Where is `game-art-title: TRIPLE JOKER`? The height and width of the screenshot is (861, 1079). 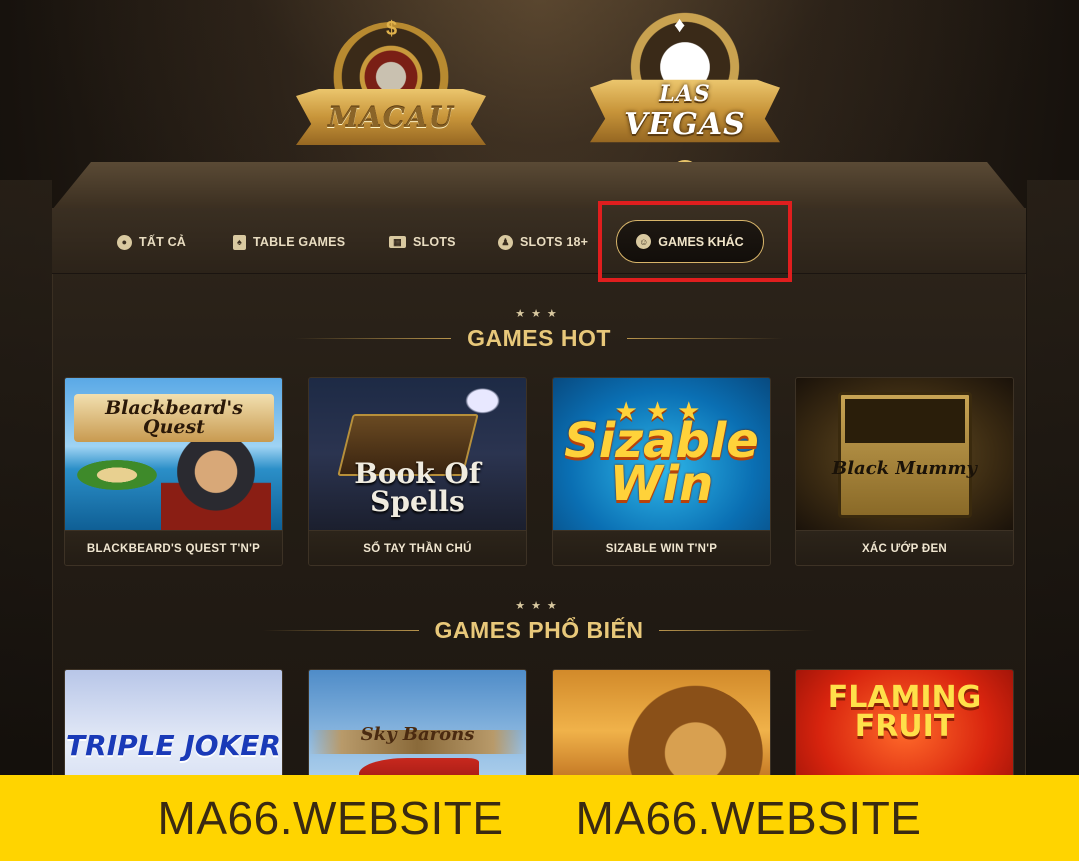
game-art-title: TRIPLE JOKER is located at coordinates (173, 745).